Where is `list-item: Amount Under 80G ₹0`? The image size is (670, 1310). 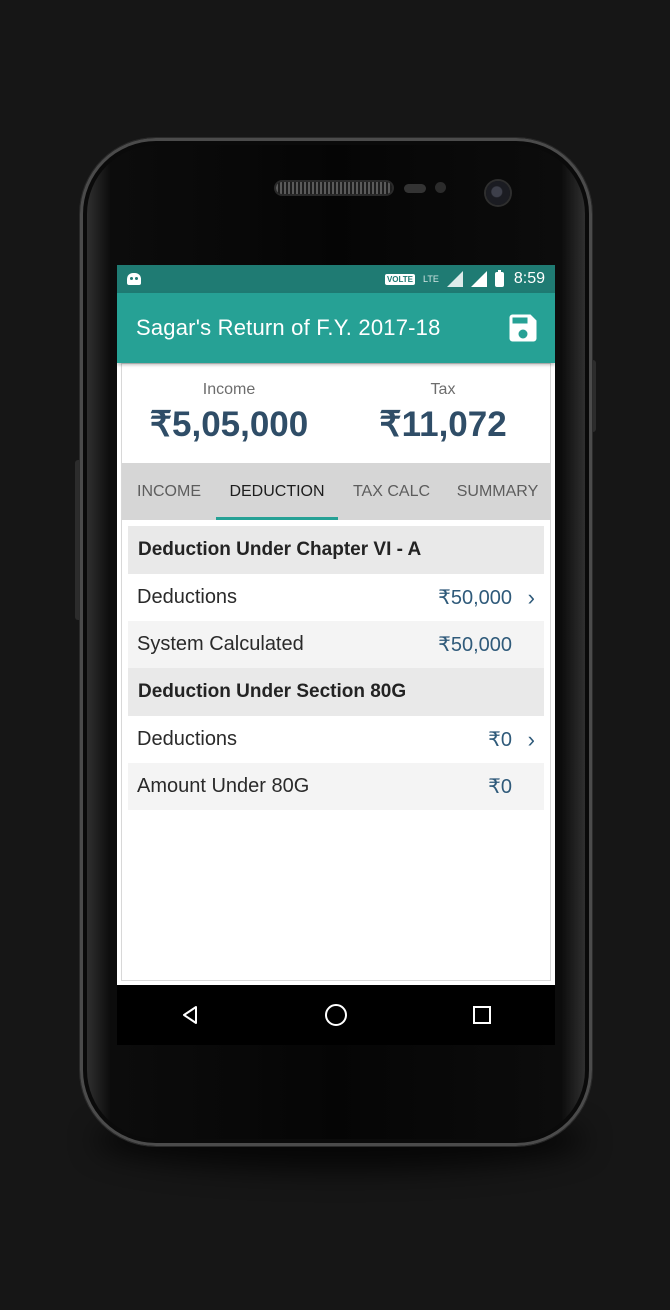
list-item: Amount Under 80G ₹0 is located at coordinates (336, 786).